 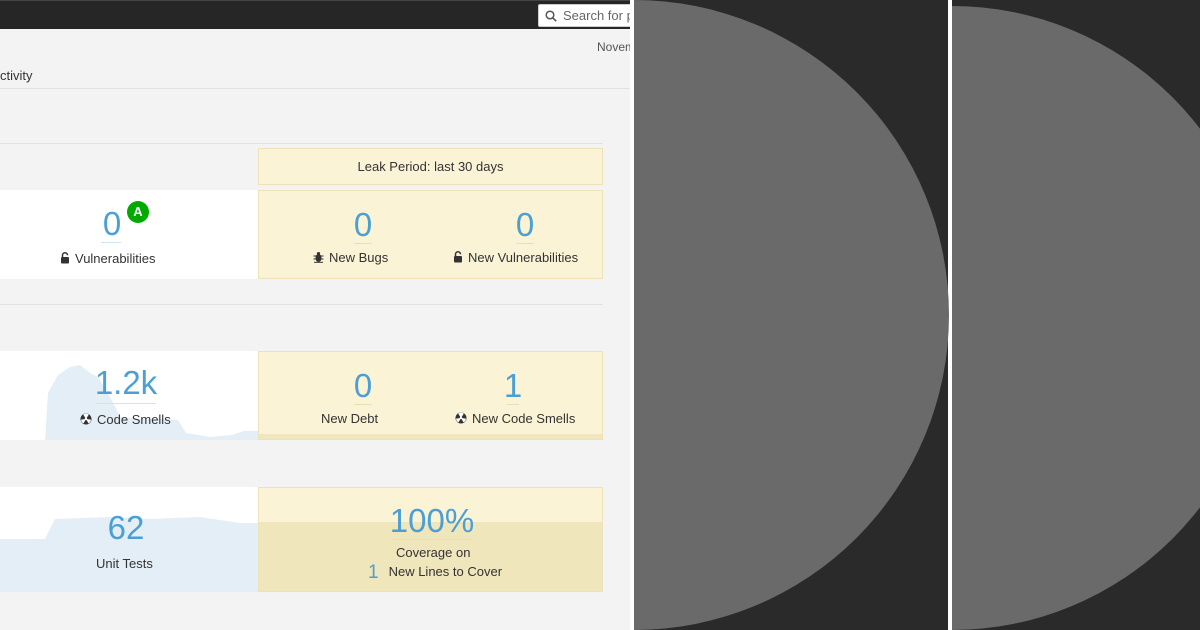 I want to click on new-code-smells-label: New Code Smells, so click(x=515, y=418).